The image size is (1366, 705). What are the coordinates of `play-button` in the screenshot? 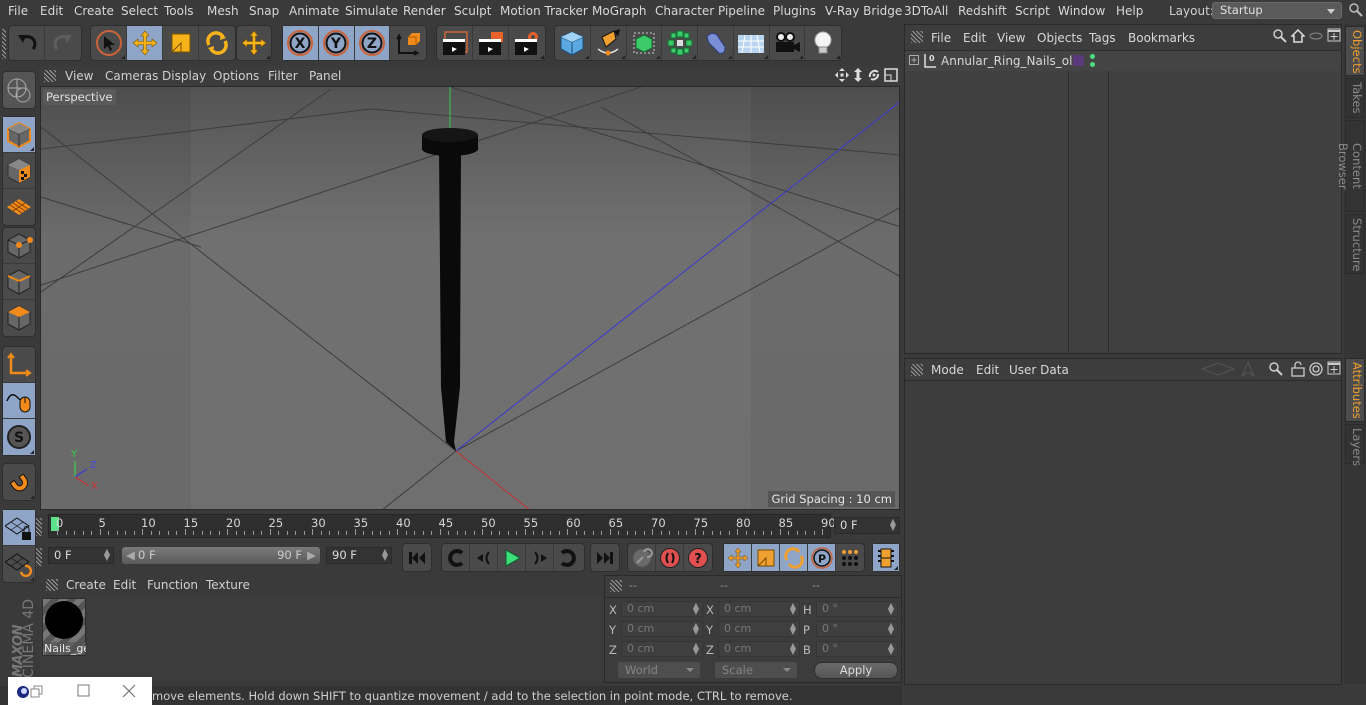 It's located at (512, 557).